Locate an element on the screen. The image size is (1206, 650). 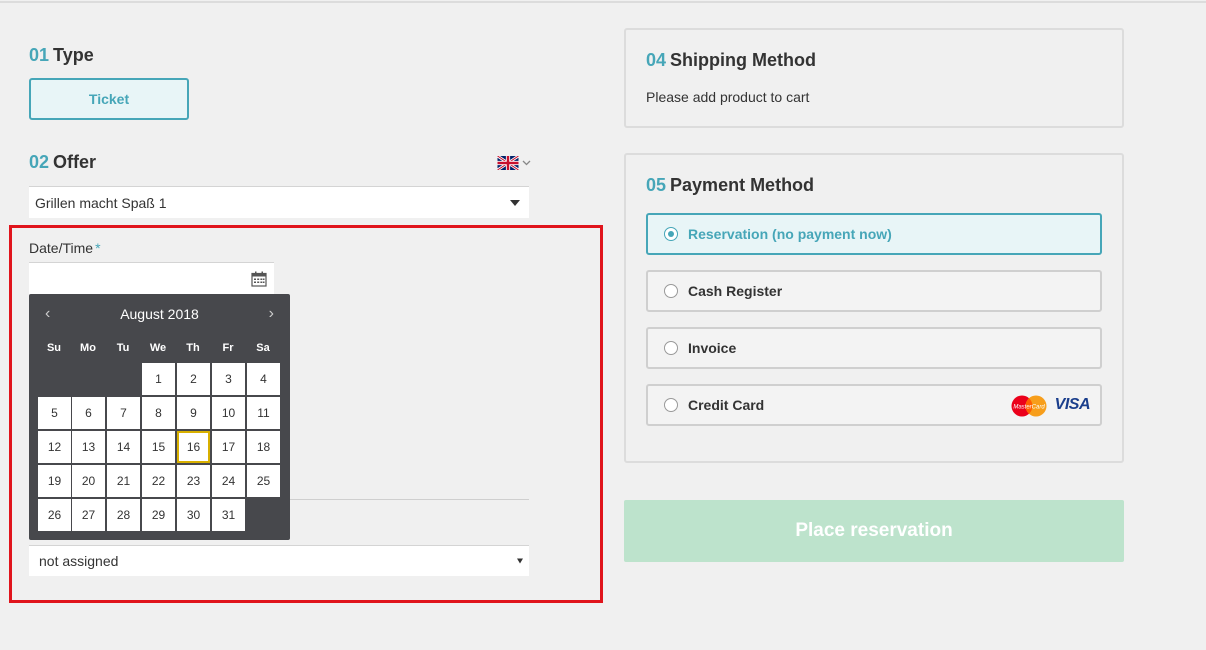
payment-option-label: Invoice is located at coordinates (712, 348).